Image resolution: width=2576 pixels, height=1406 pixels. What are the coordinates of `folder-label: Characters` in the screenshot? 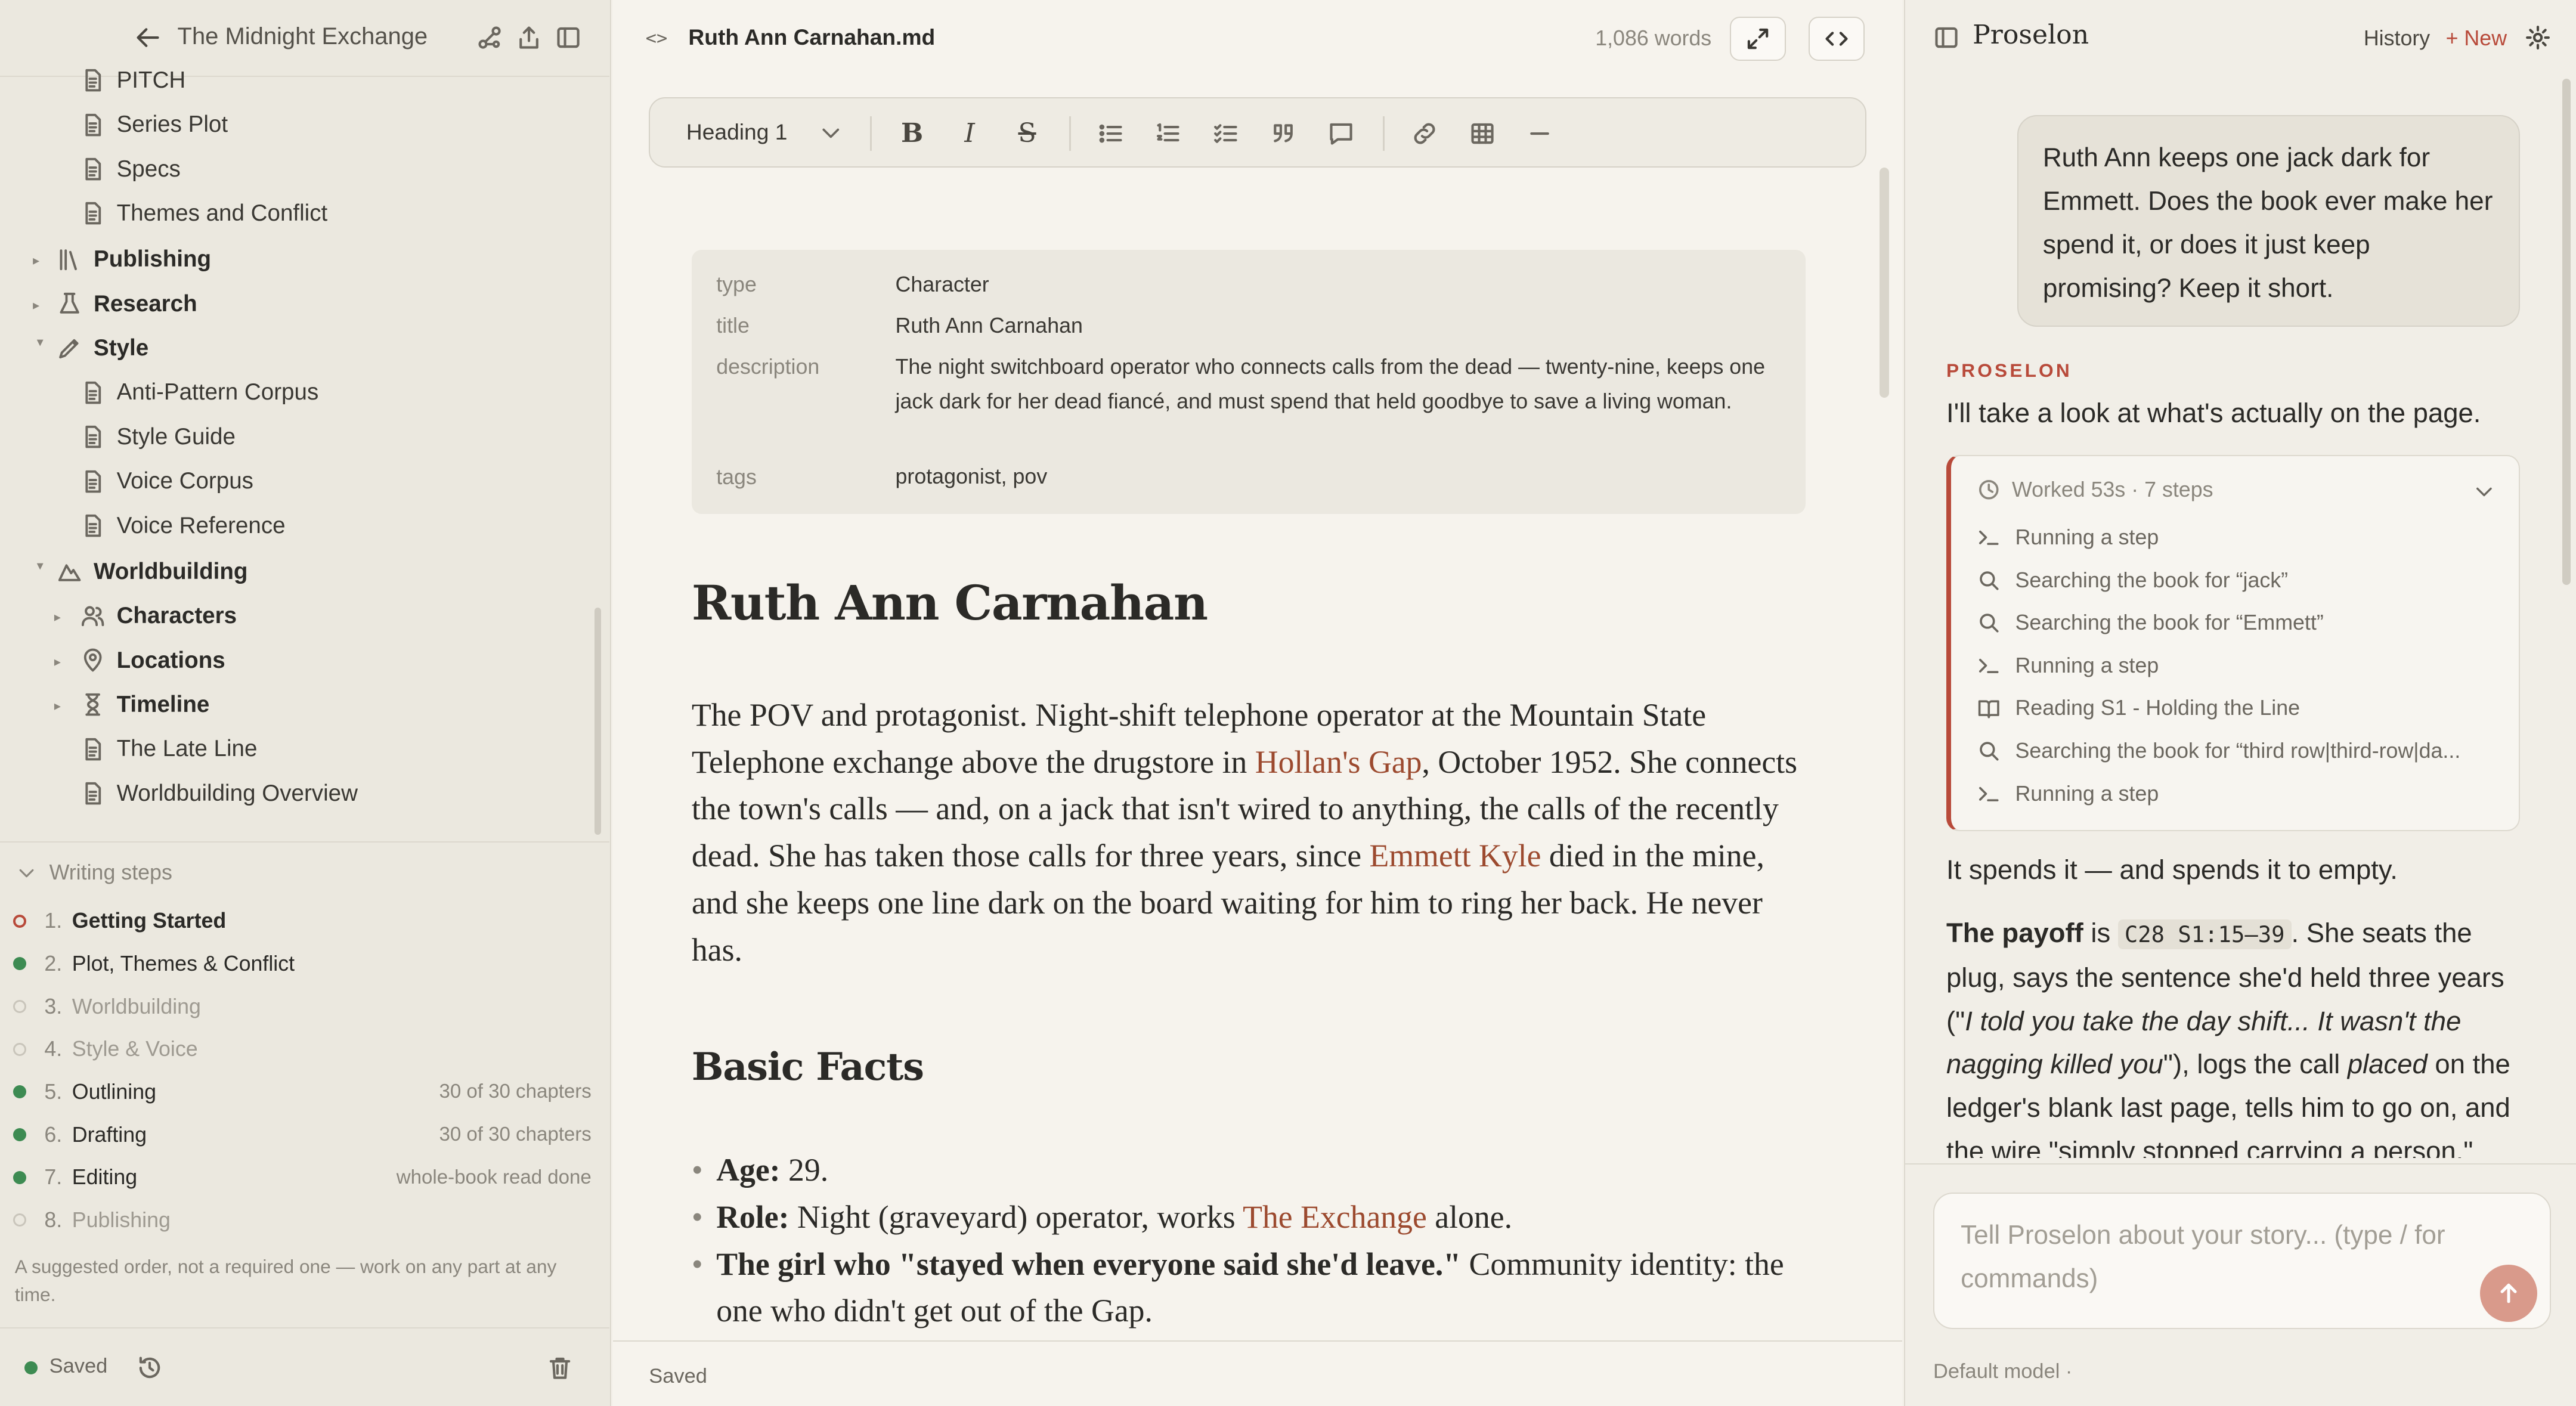 It's located at (176, 616).